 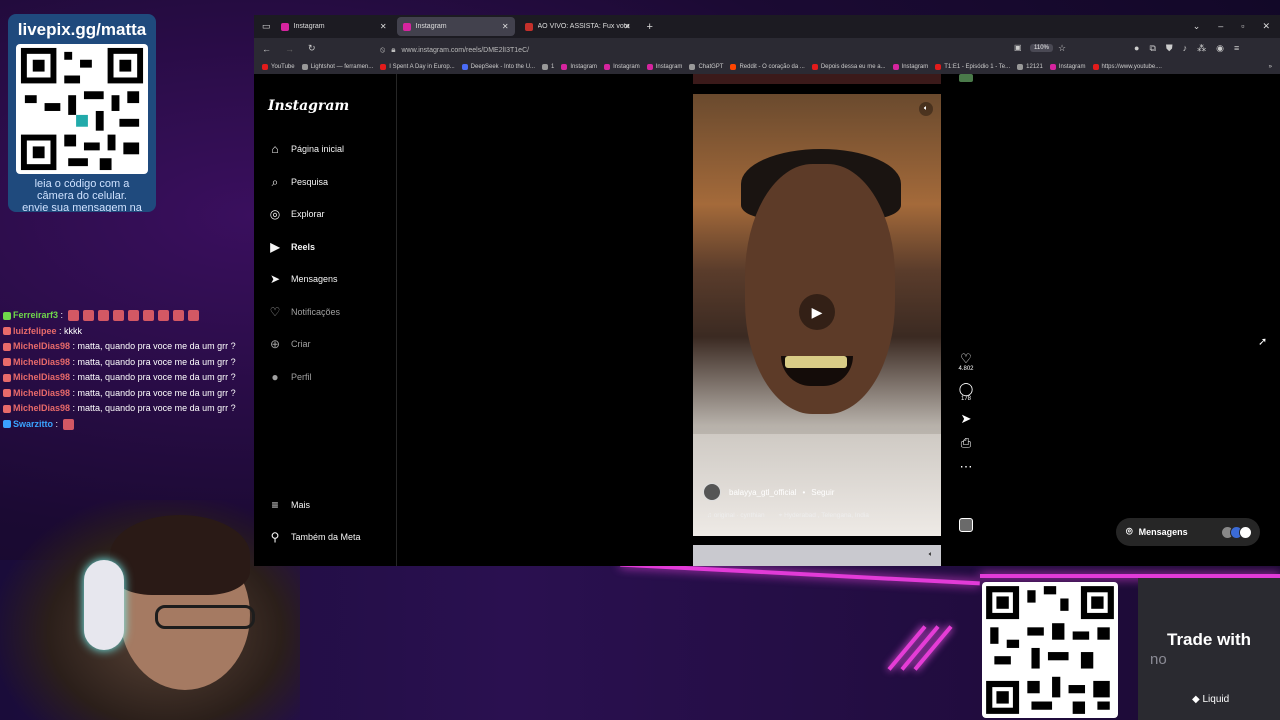 I want to click on qr-caption: leia o código com a, so click(x=82, y=184).